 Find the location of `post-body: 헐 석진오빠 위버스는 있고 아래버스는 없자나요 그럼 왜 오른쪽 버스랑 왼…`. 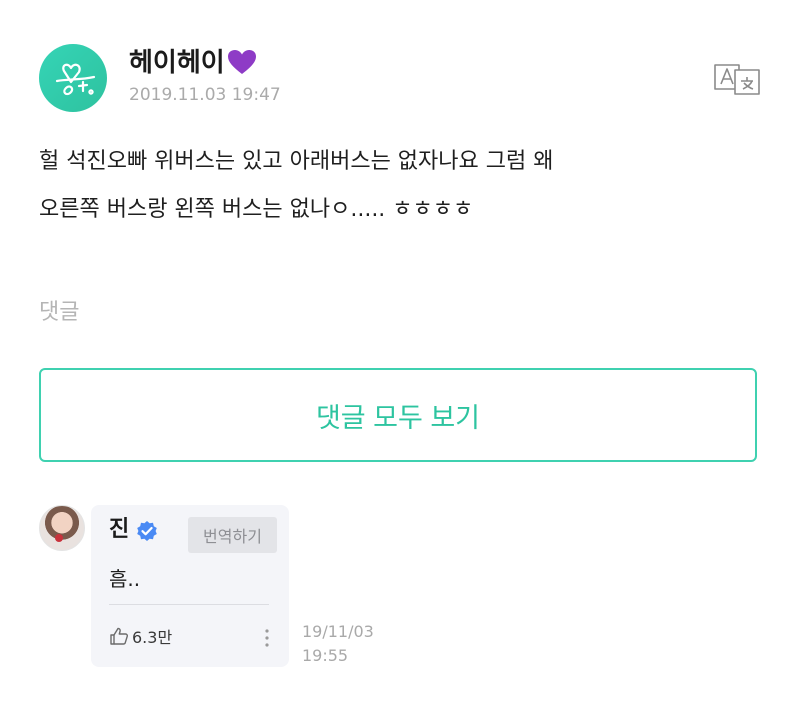

post-body: 헐 석진오빠 위버스는 있고 아래버스는 없자나요 그럼 왜 오른쪽 버스랑 왼… is located at coordinates (400, 186).